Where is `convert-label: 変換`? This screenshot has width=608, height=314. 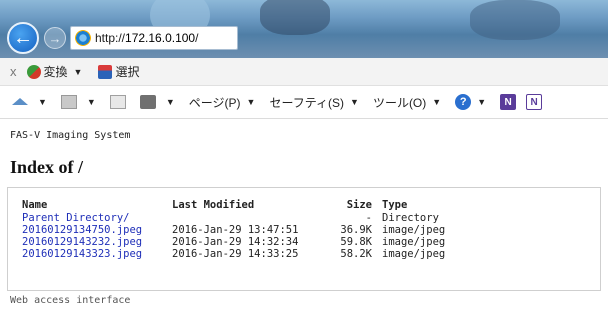
convert-label: 変換 is located at coordinates (55, 72).